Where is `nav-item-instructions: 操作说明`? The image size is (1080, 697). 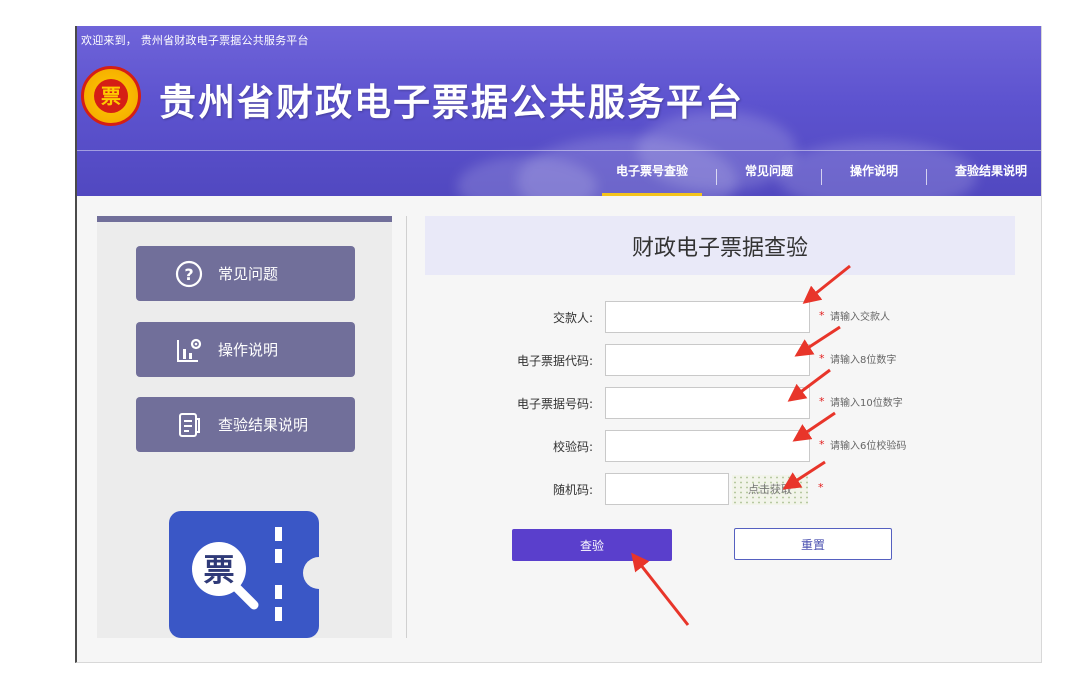
nav-item-instructions: 操作说明 is located at coordinates (874, 177).